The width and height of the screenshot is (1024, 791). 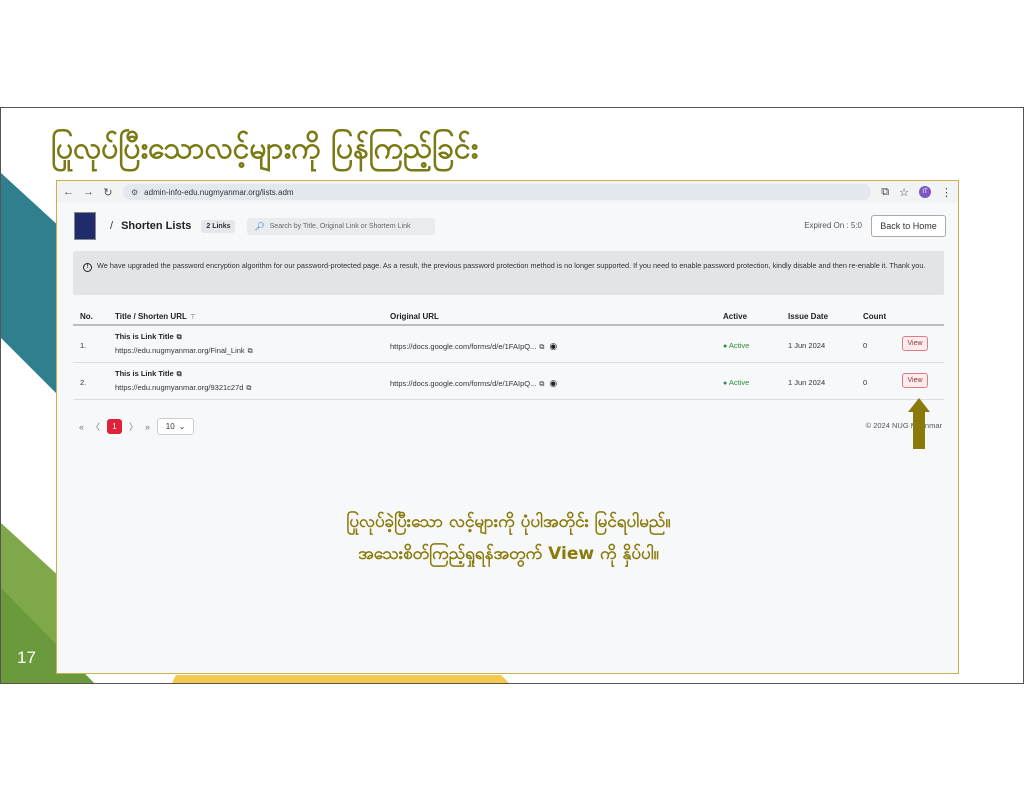 I want to click on page-number: 17, so click(x=26, y=657).